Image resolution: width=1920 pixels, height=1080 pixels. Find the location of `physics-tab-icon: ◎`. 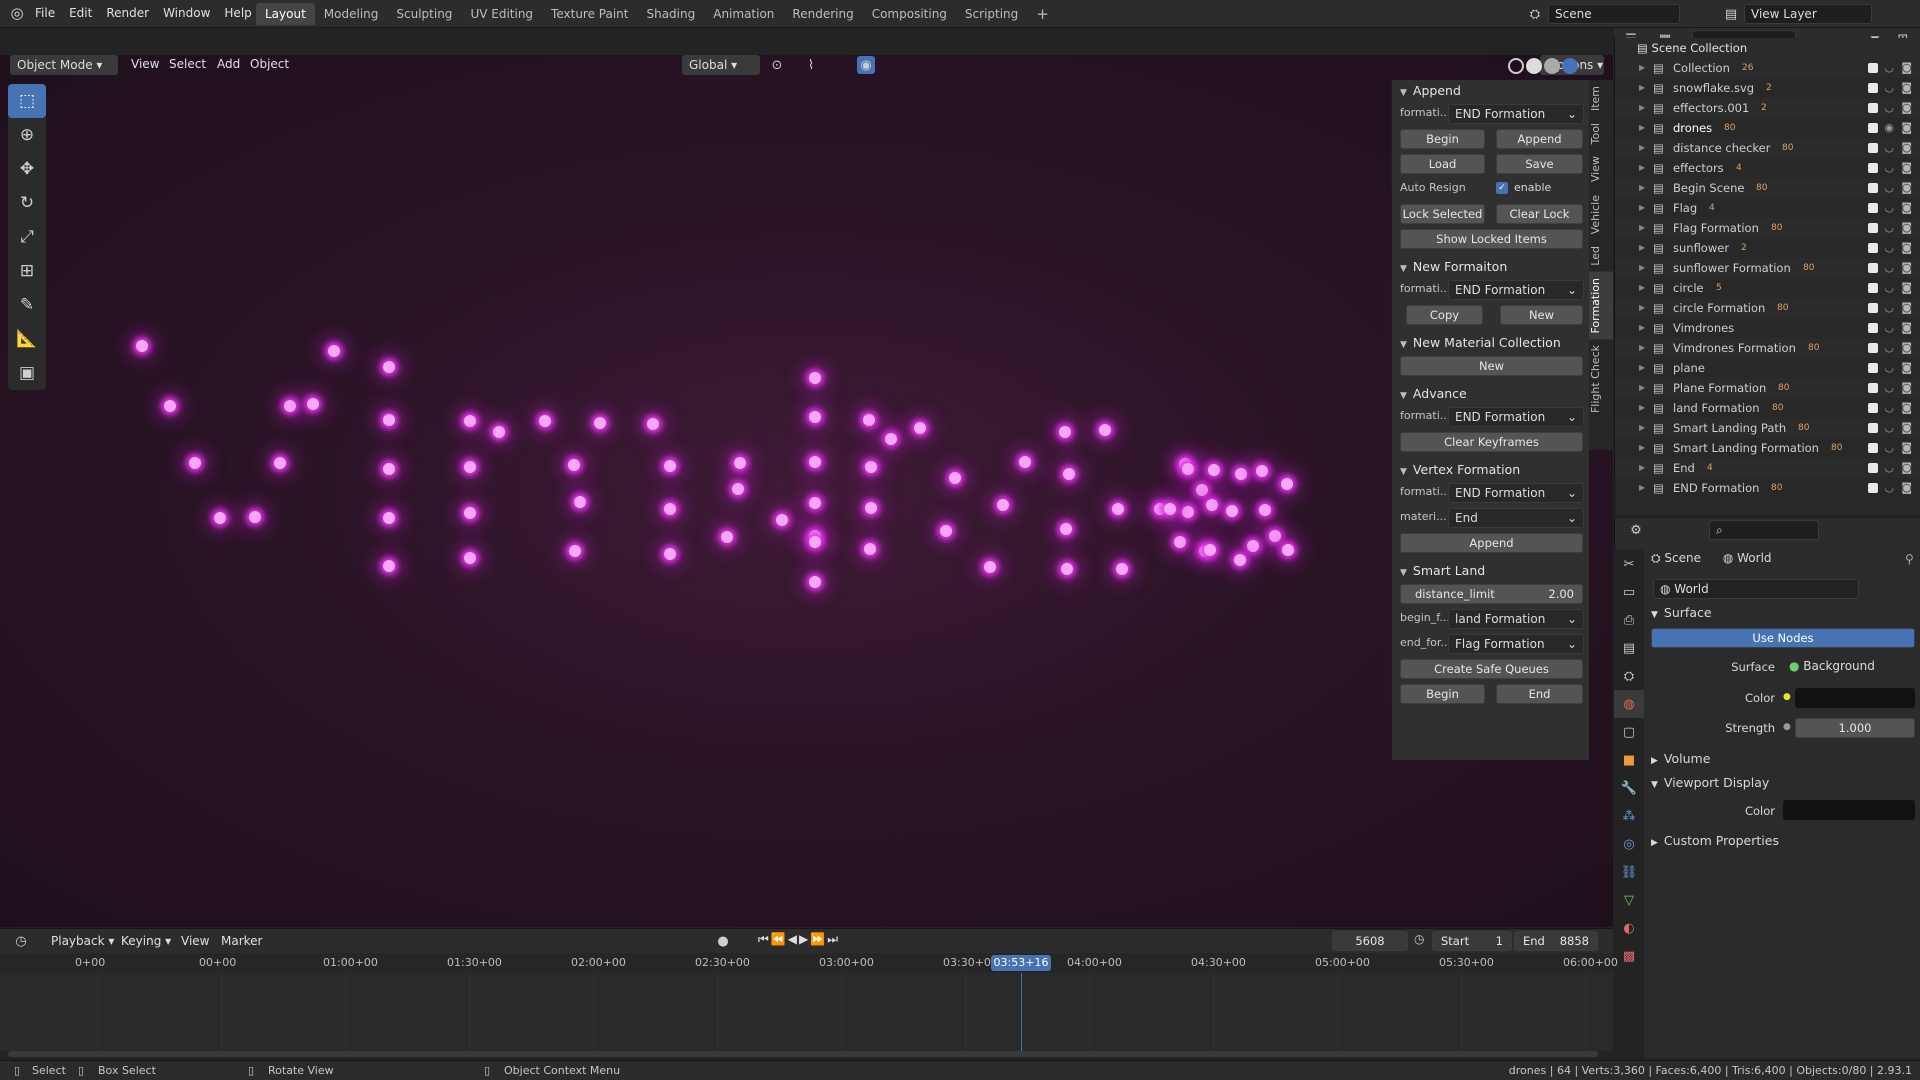

physics-tab-icon: ◎ is located at coordinates (1629, 844).